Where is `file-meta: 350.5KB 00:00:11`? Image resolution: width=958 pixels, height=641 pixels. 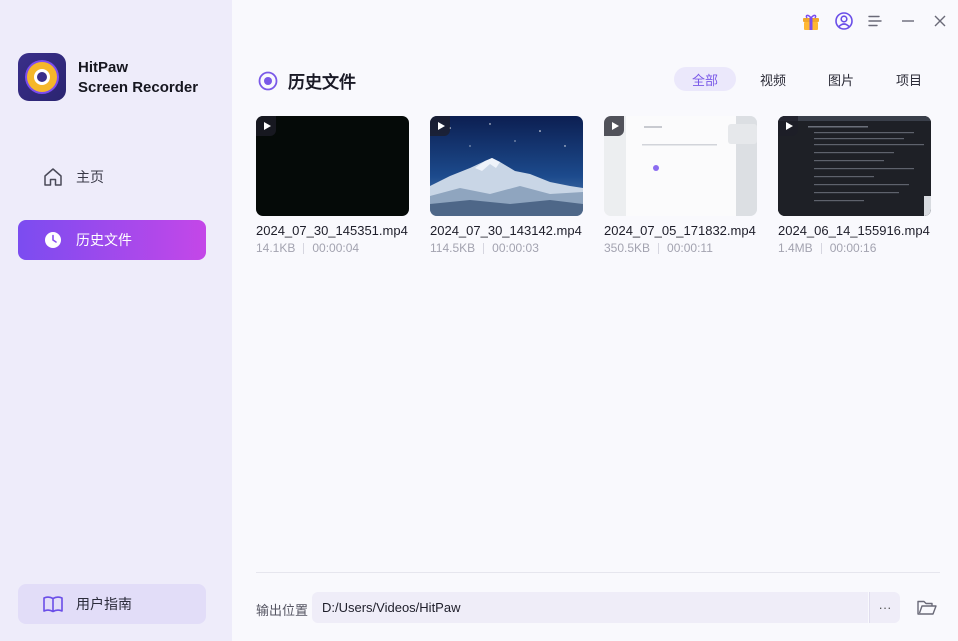 file-meta: 350.5KB 00:00:11 is located at coordinates (680, 248).